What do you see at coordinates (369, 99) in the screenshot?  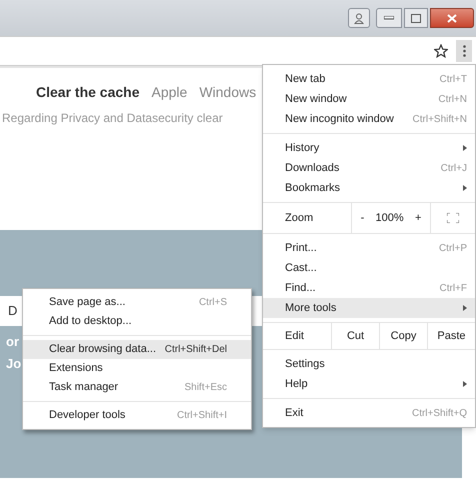 I see `menu-item: New window Ctrl+N` at bounding box center [369, 99].